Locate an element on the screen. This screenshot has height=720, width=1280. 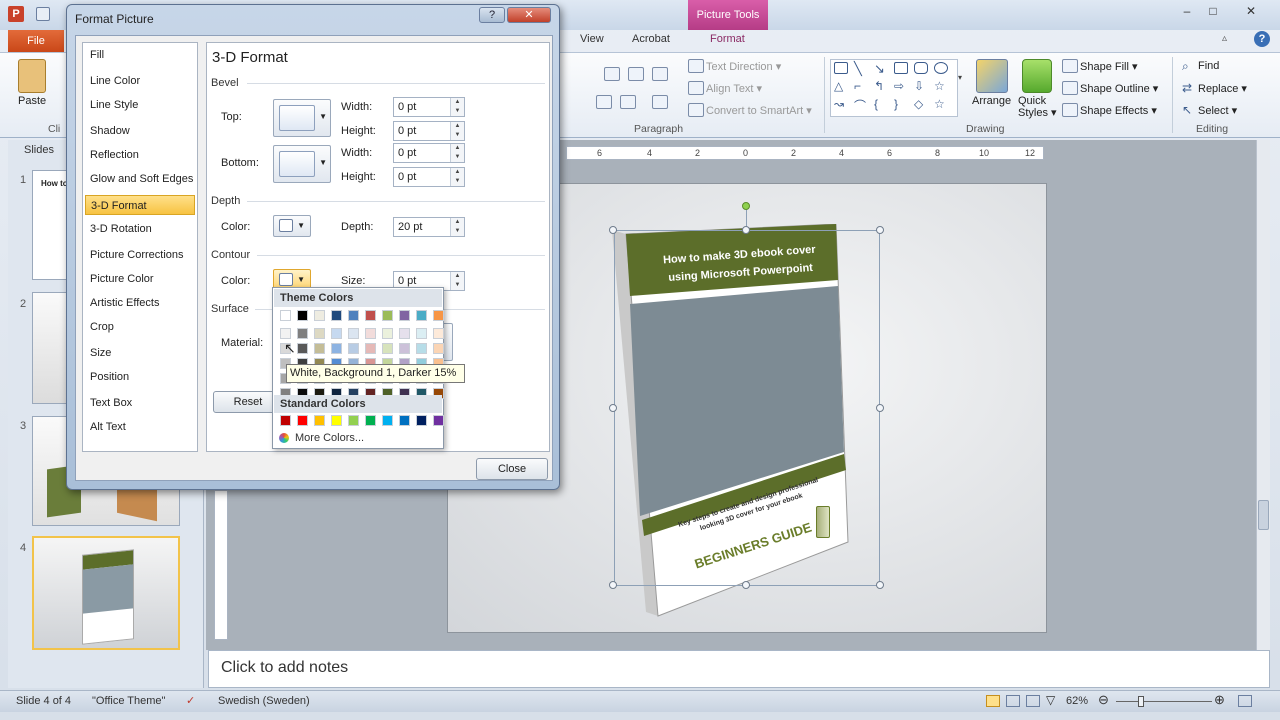
numbering-icon is located at coordinates (660, 74).